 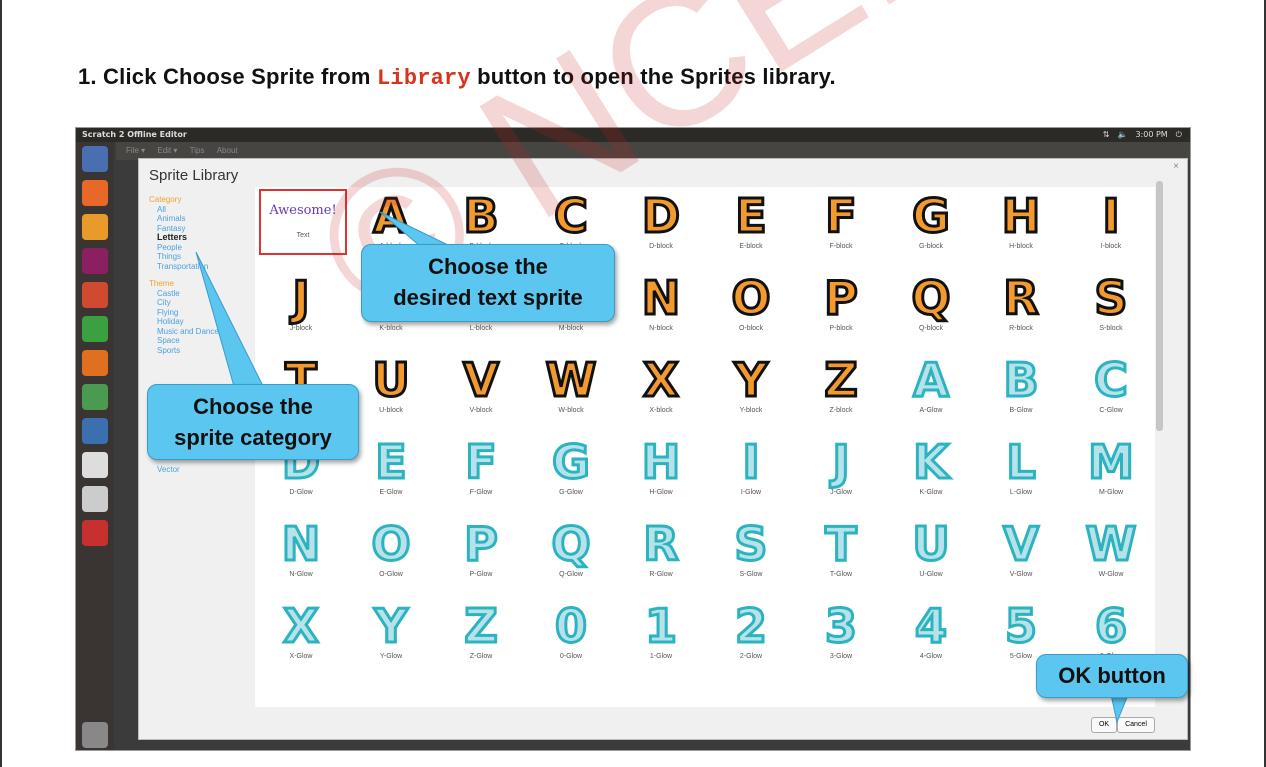 What do you see at coordinates (841, 633) in the screenshot?
I see `sprite-3-glow: 3 3-Glow` at bounding box center [841, 633].